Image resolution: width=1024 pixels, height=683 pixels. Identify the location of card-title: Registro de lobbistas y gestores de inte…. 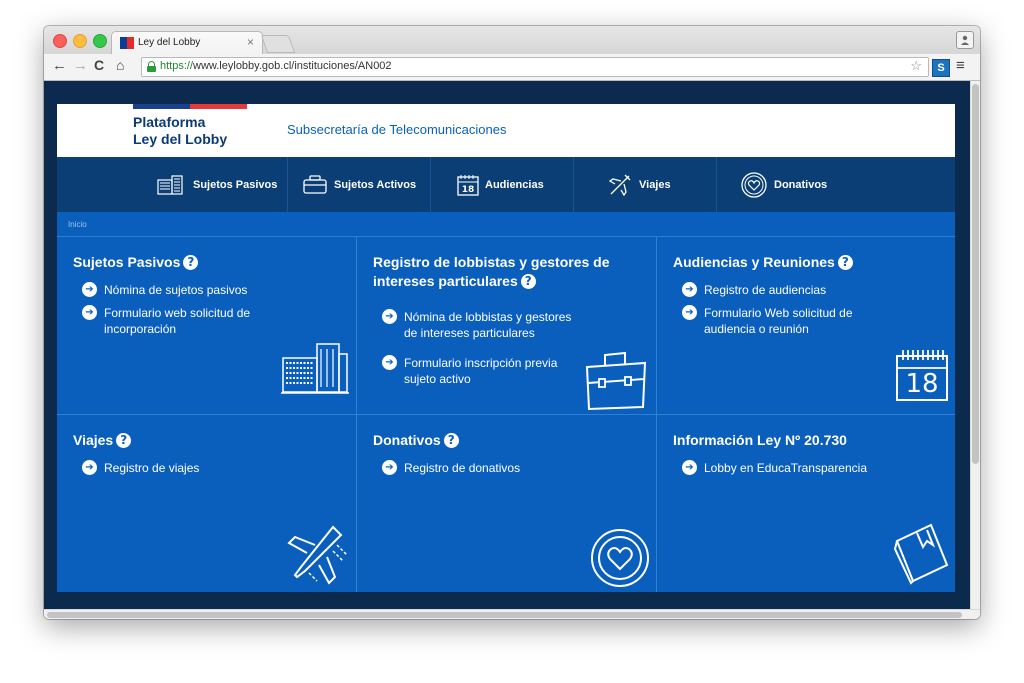
(491, 272).